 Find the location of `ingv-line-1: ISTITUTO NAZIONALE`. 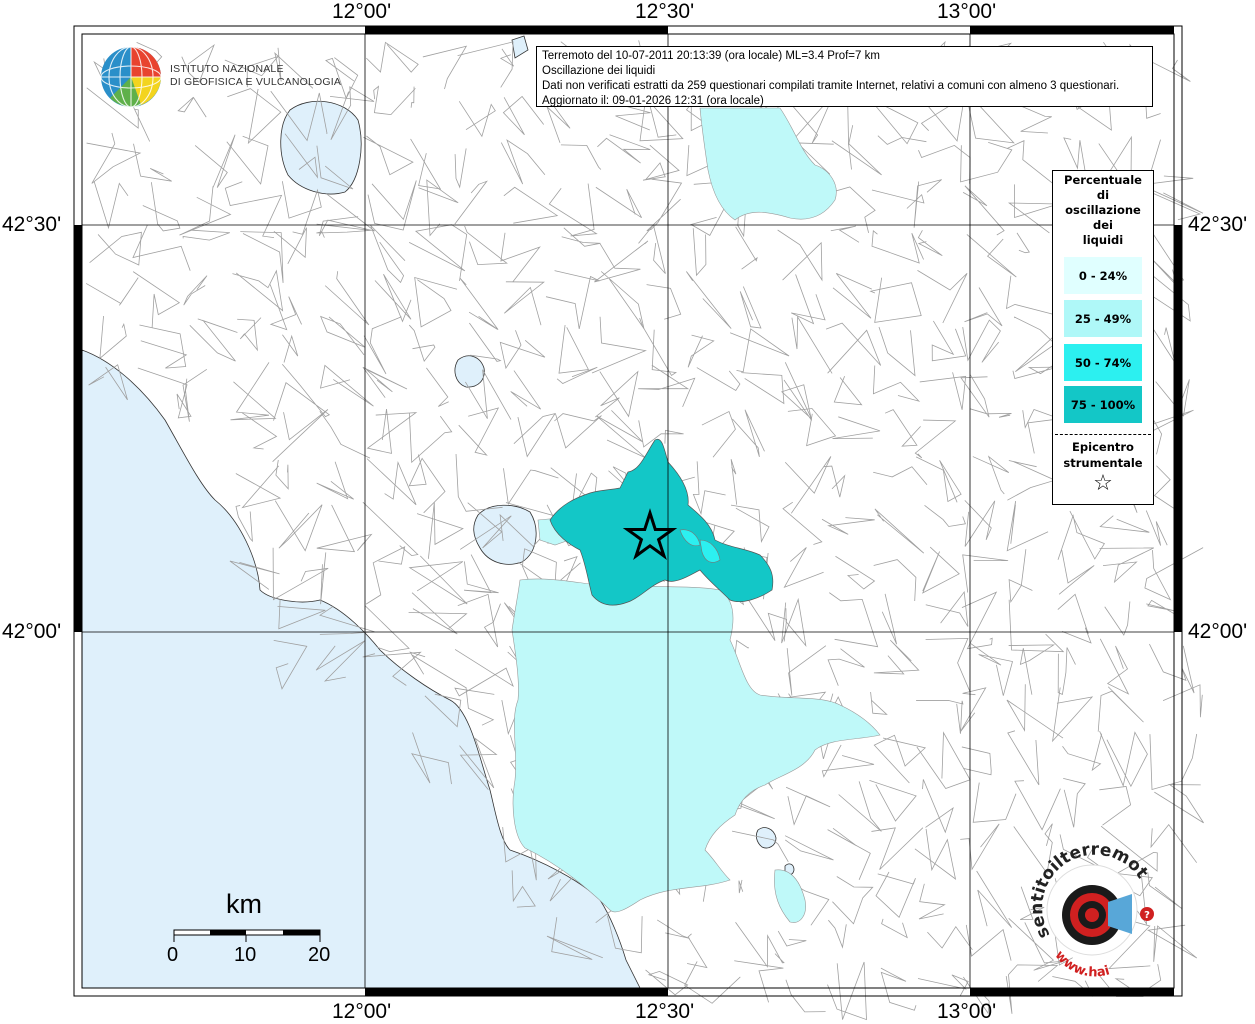

ingv-line-1: ISTITUTO NAZIONALE is located at coordinates (227, 69).